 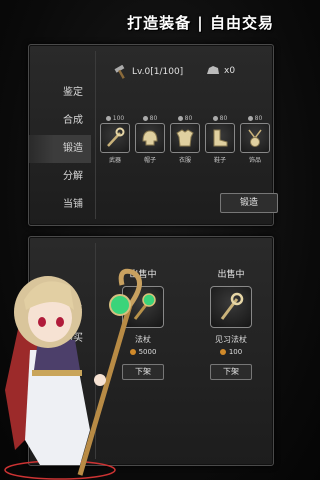 What do you see at coordinates (220, 70) in the screenshot?
I see `ore-count: x0` at bounding box center [220, 70].